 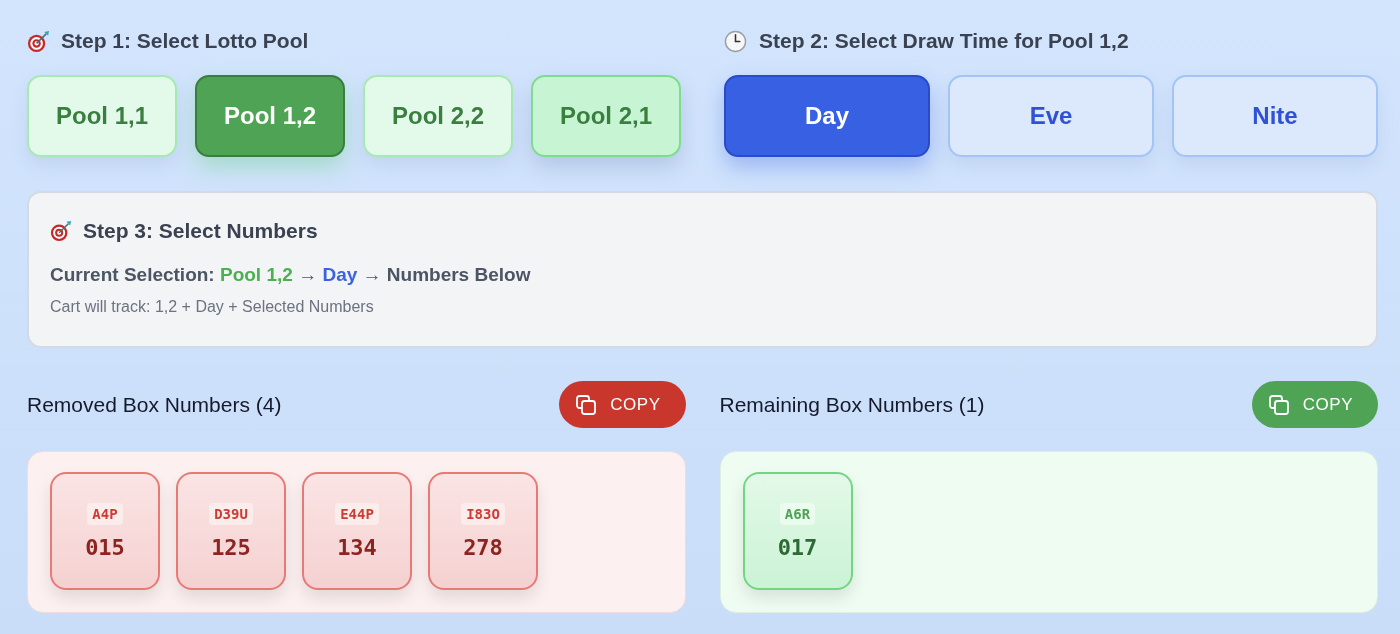 What do you see at coordinates (735, 41) in the screenshot?
I see `clock-icon` at bounding box center [735, 41].